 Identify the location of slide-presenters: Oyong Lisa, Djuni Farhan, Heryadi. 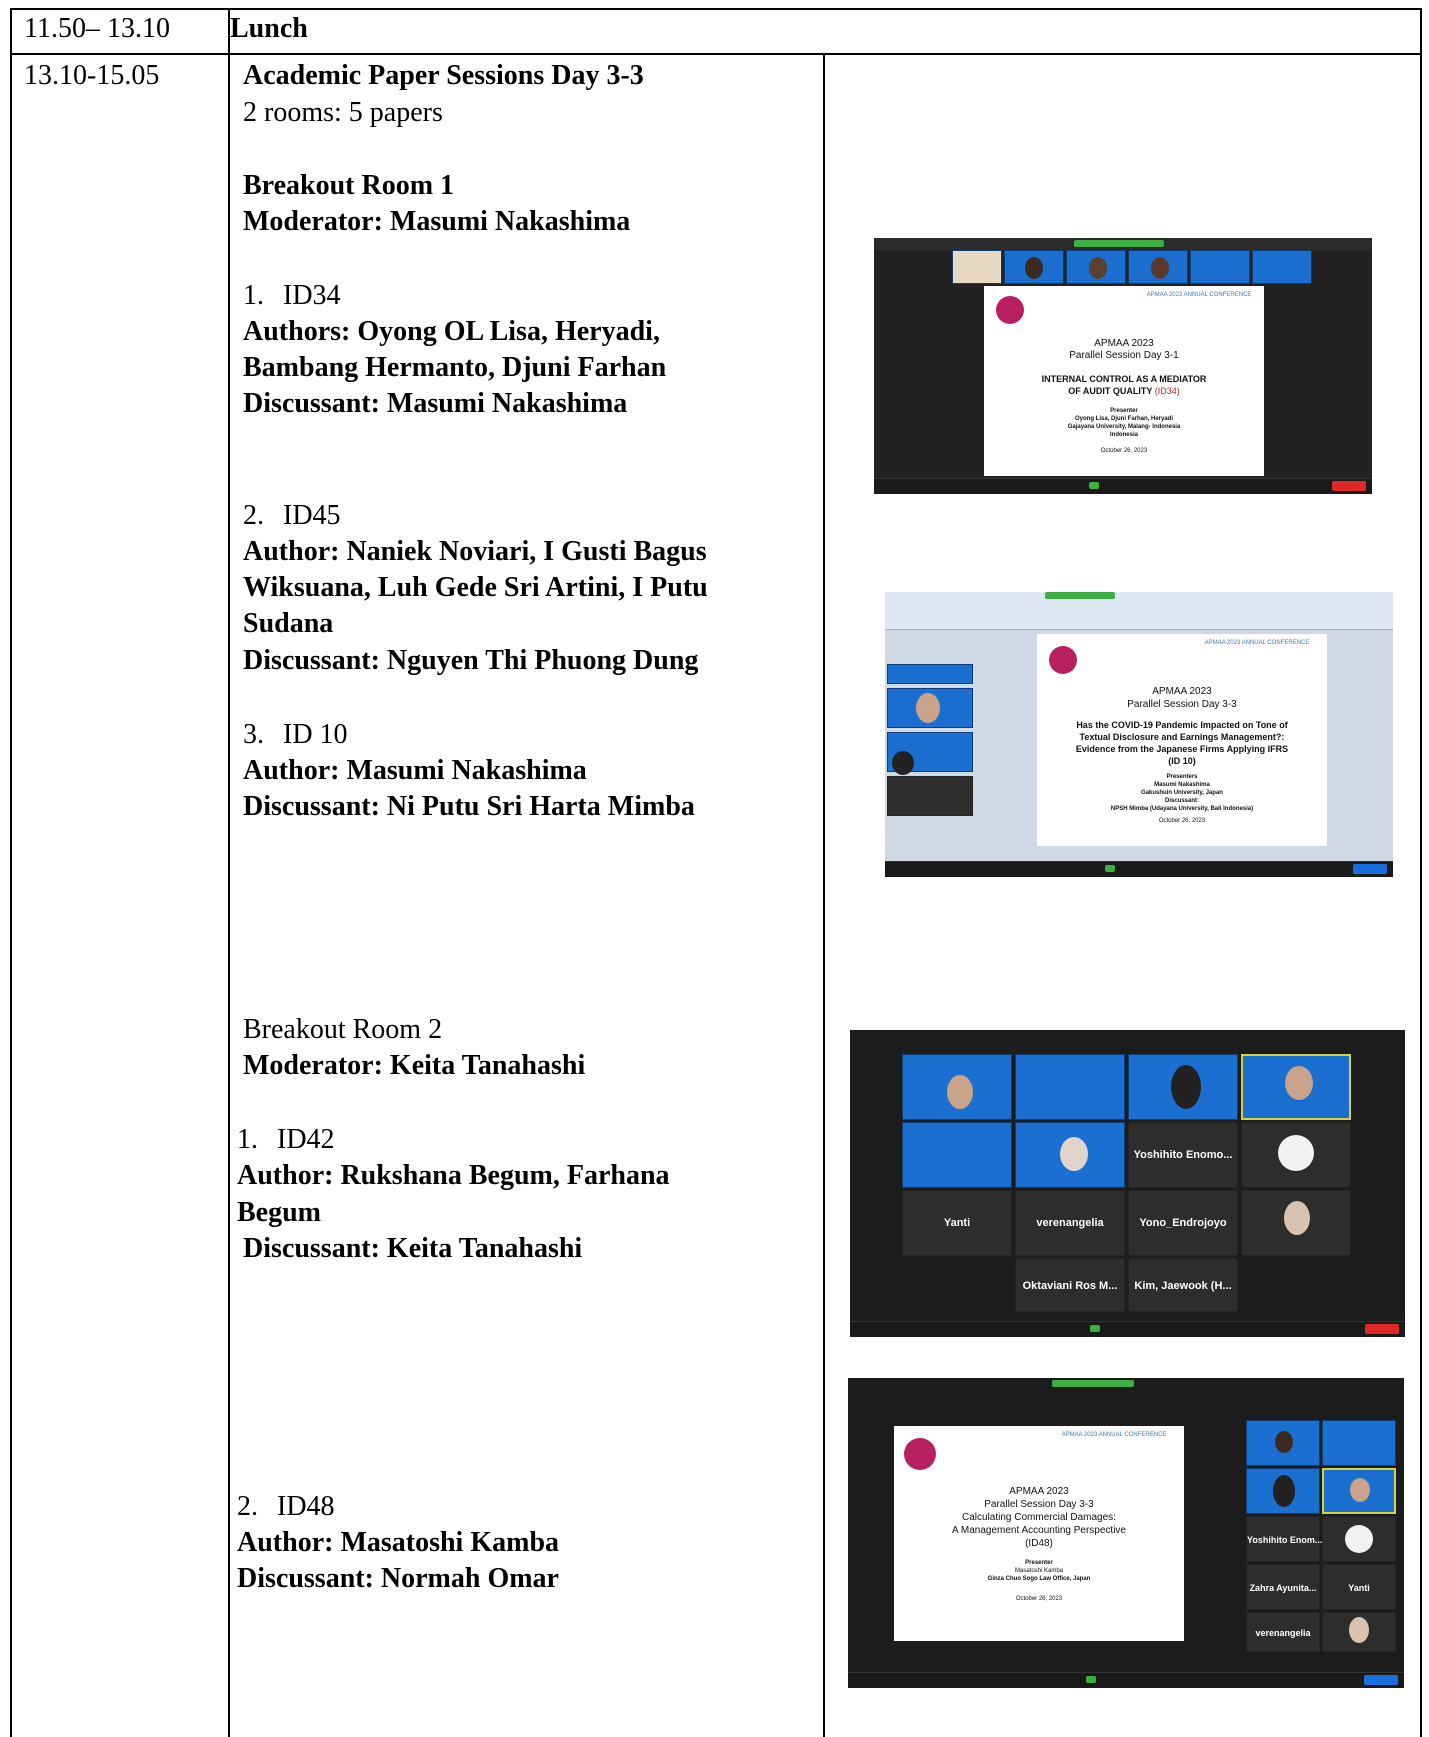
(1124, 419).